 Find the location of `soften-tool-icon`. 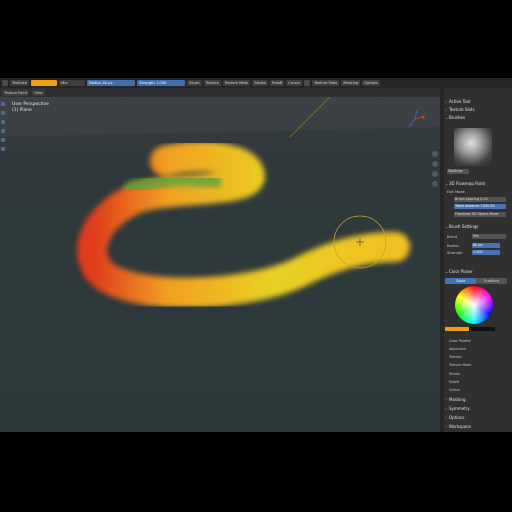

soften-tool-icon is located at coordinates (3, 113).